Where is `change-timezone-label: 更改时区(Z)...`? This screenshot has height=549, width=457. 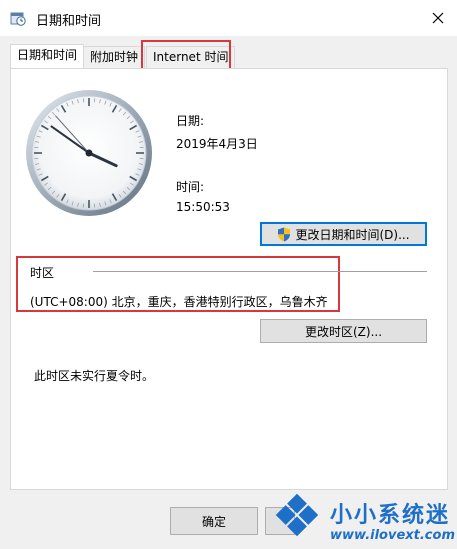 change-timezone-label: 更改时区(Z)... is located at coordinates (343, 331).